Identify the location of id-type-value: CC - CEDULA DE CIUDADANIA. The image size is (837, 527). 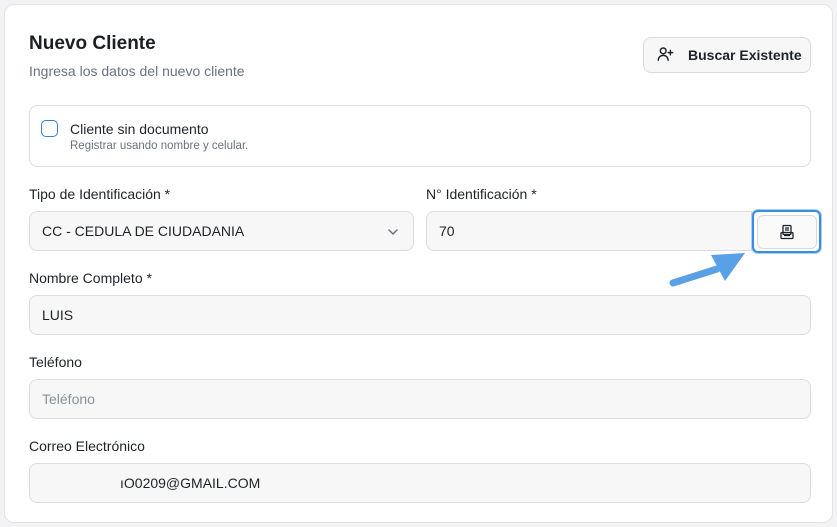
(143, 231).